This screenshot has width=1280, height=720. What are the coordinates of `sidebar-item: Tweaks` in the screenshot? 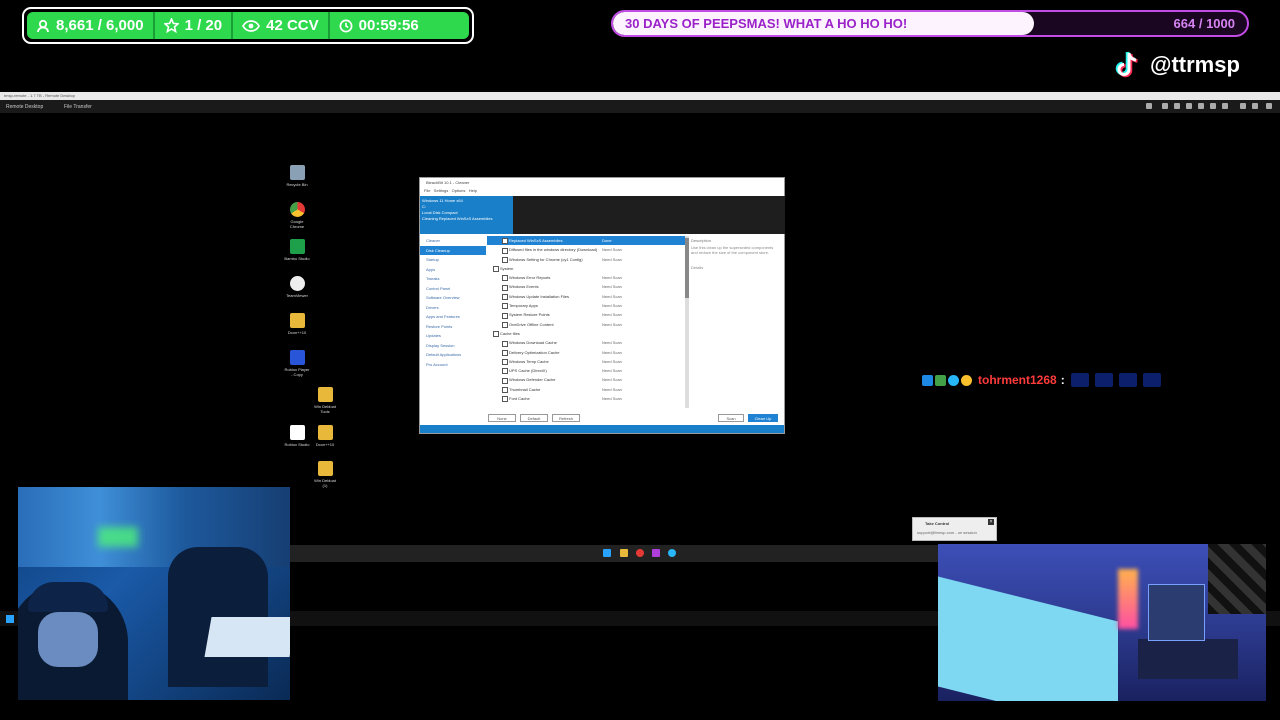 It's located at (453, 279).